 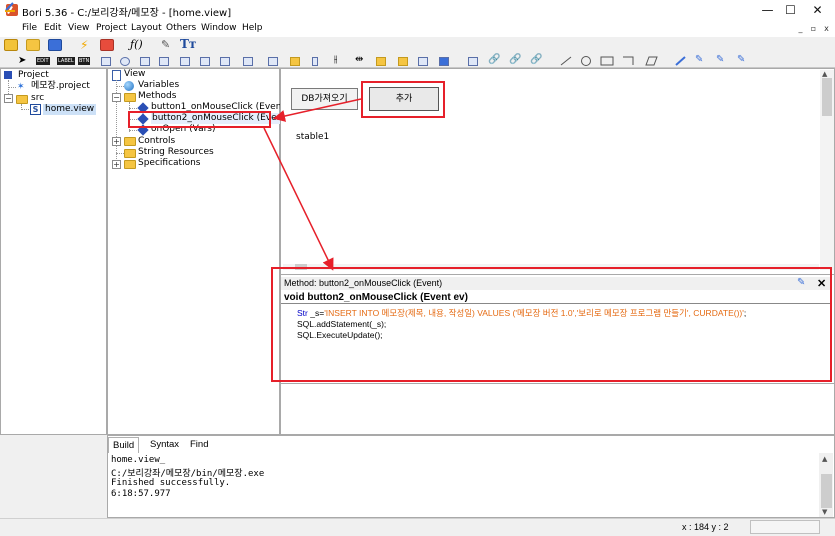 I want to click on build-scroll-up-icon: ▲, so click(x=824, y=459).